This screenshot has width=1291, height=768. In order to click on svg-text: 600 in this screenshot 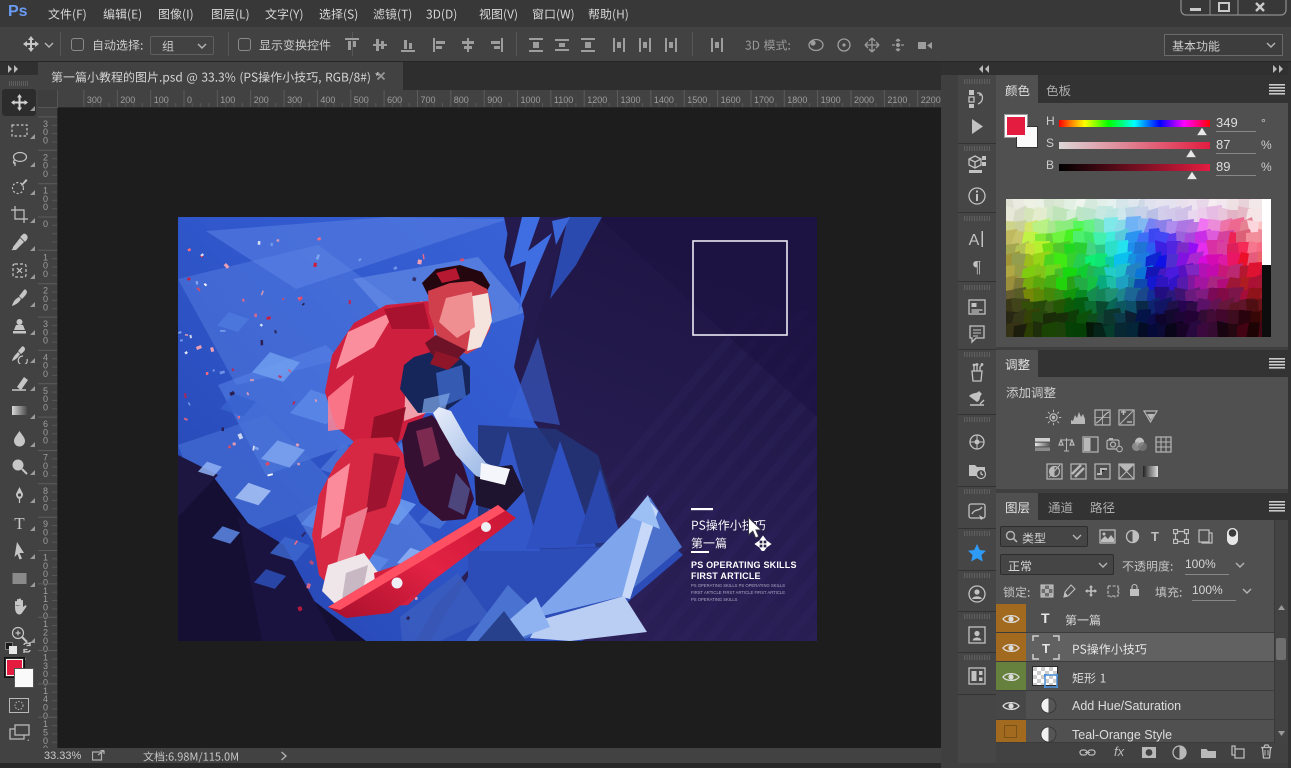, I will do `click(394, 100)`.